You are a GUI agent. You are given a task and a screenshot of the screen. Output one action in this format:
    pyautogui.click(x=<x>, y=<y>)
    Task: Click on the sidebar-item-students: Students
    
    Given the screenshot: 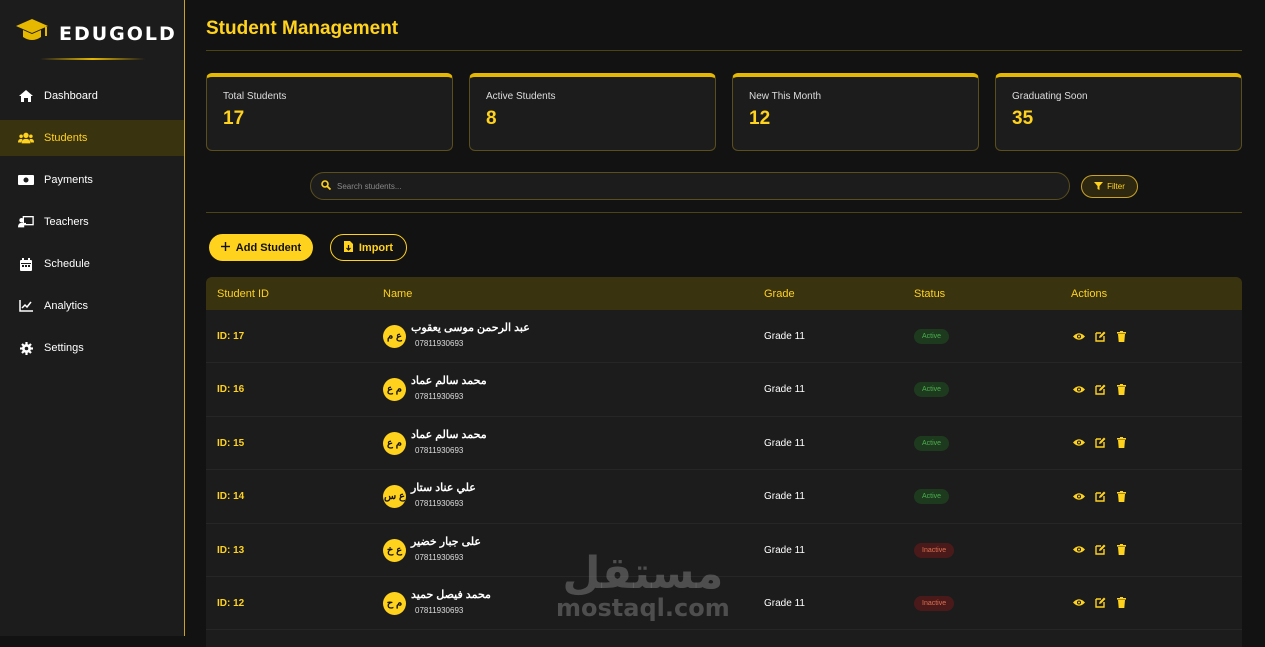 What is the action you would take?
    pyautogui.click(x=92, y=138)
    